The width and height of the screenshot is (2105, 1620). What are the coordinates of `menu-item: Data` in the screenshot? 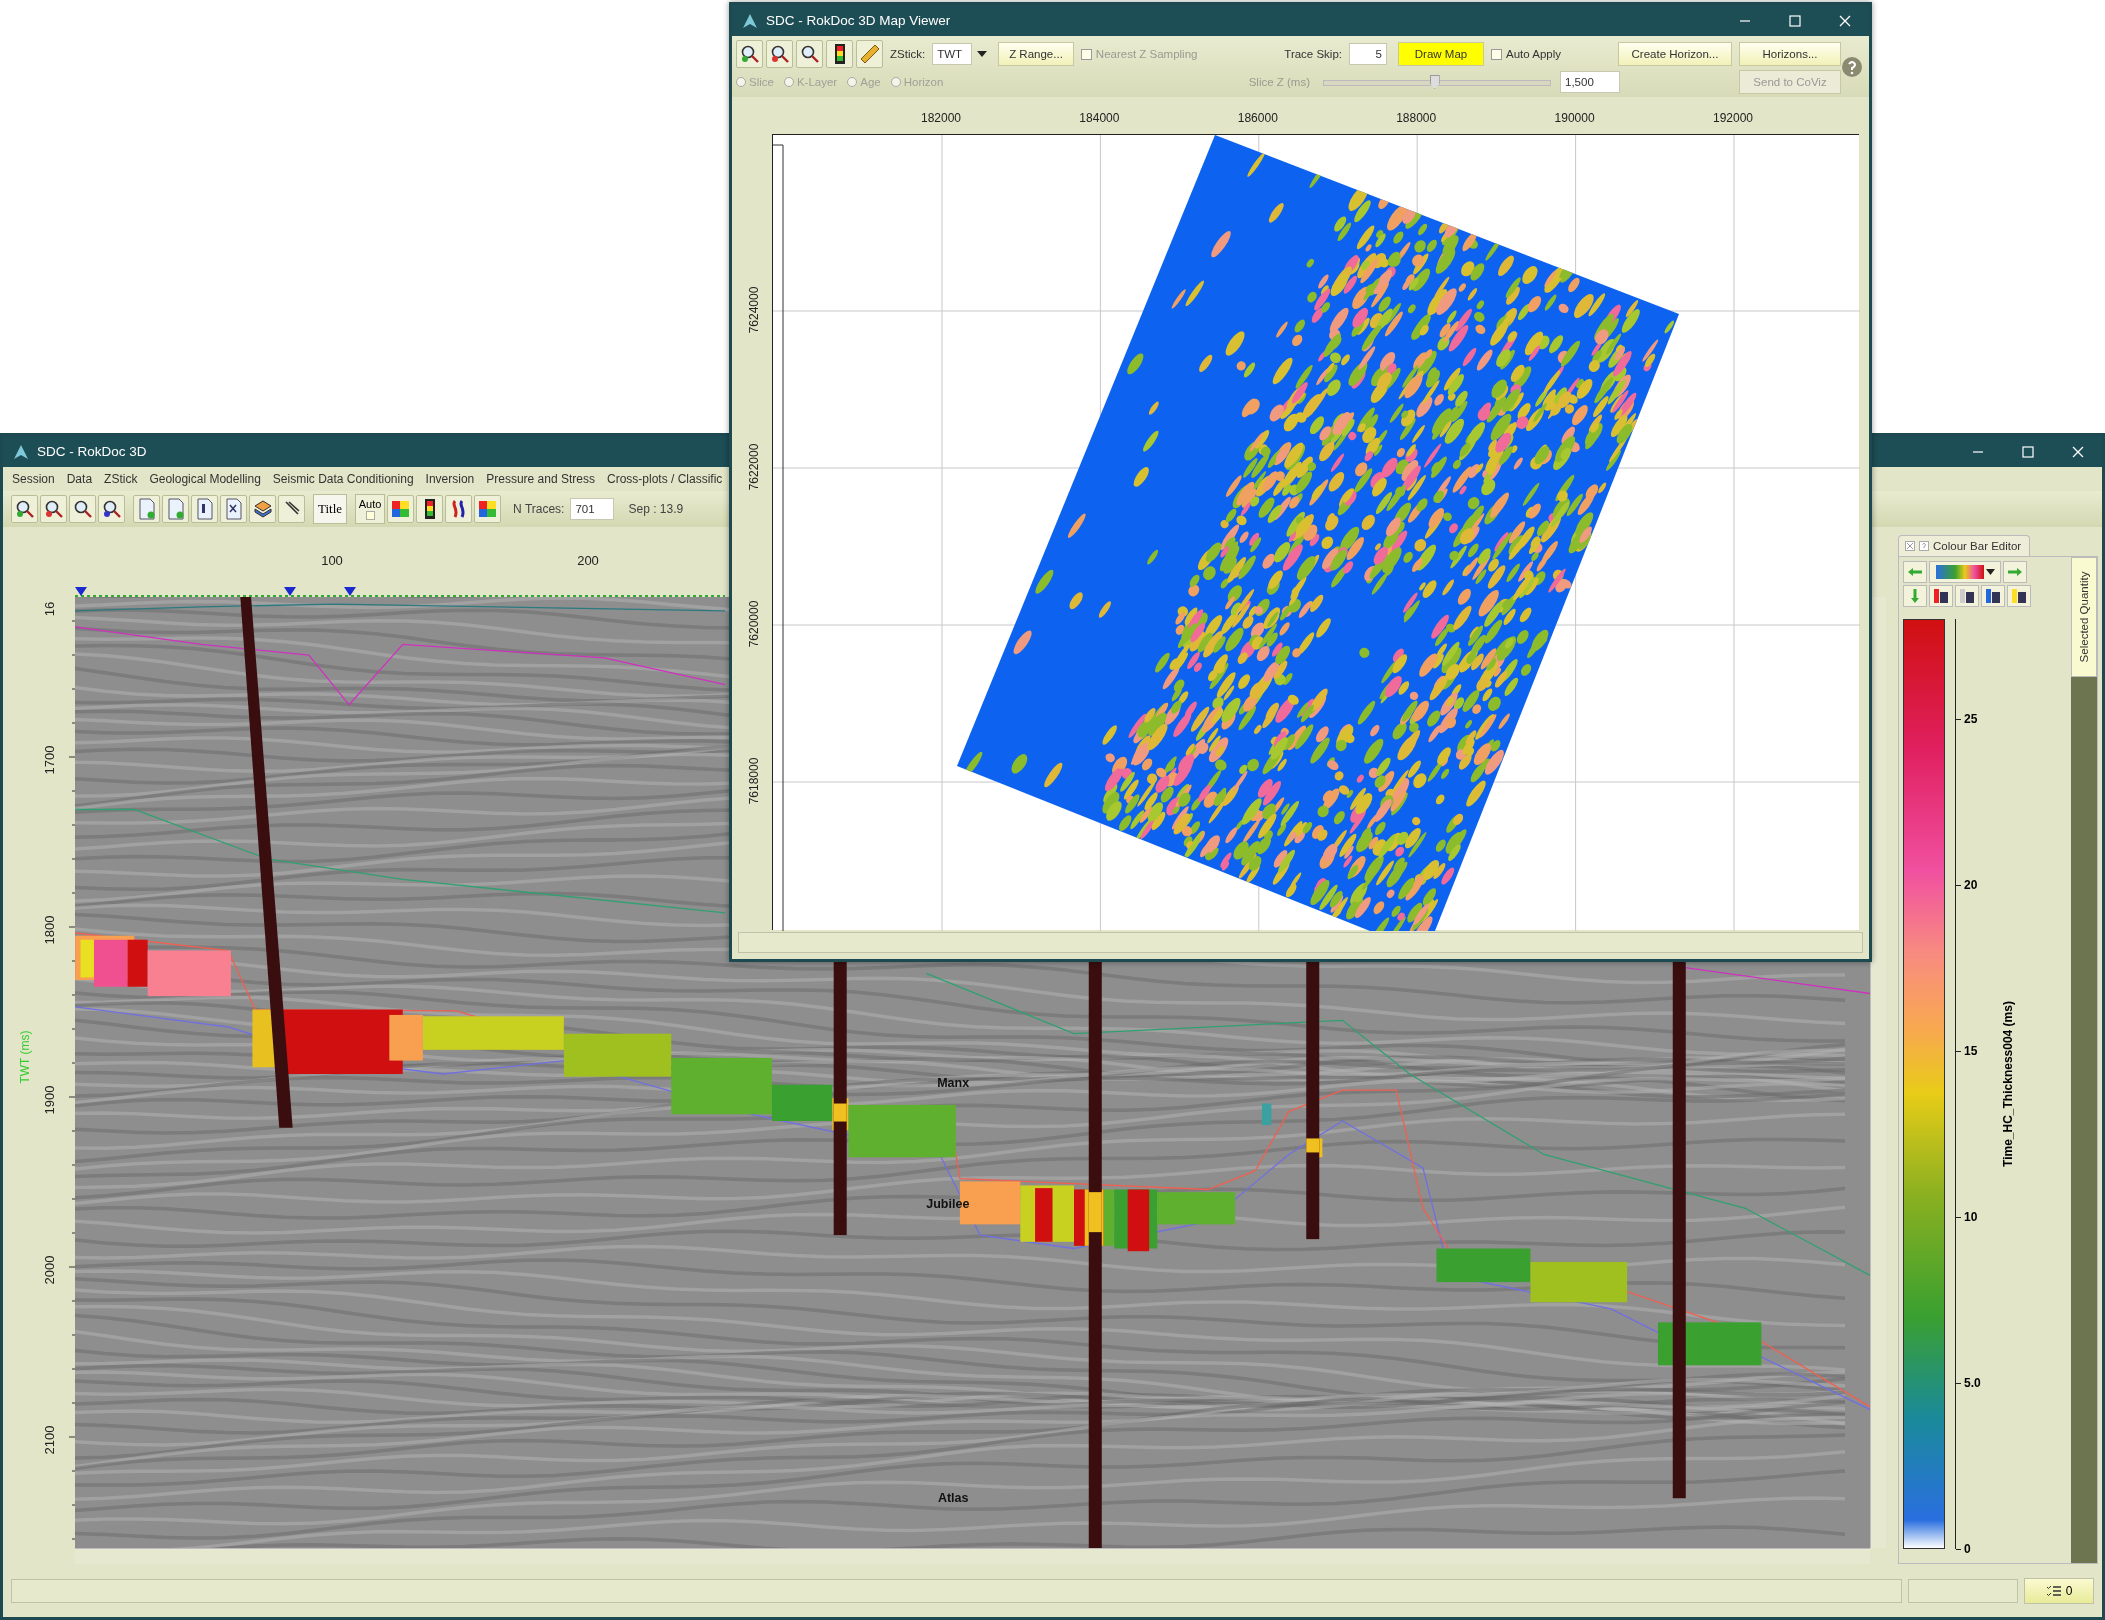 It's located at (79, 479).